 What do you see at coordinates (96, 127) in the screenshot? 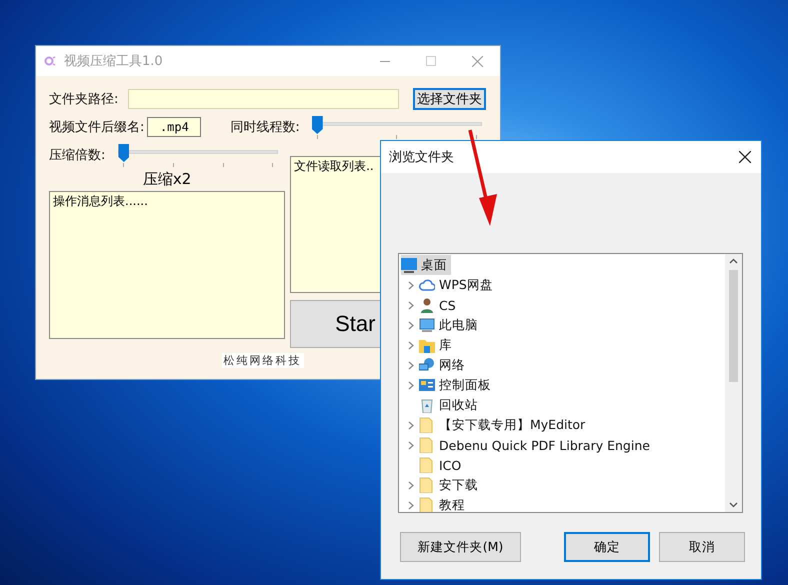
I see `field-label: 视频文件后缀名:` at bounding box center [96, 127].